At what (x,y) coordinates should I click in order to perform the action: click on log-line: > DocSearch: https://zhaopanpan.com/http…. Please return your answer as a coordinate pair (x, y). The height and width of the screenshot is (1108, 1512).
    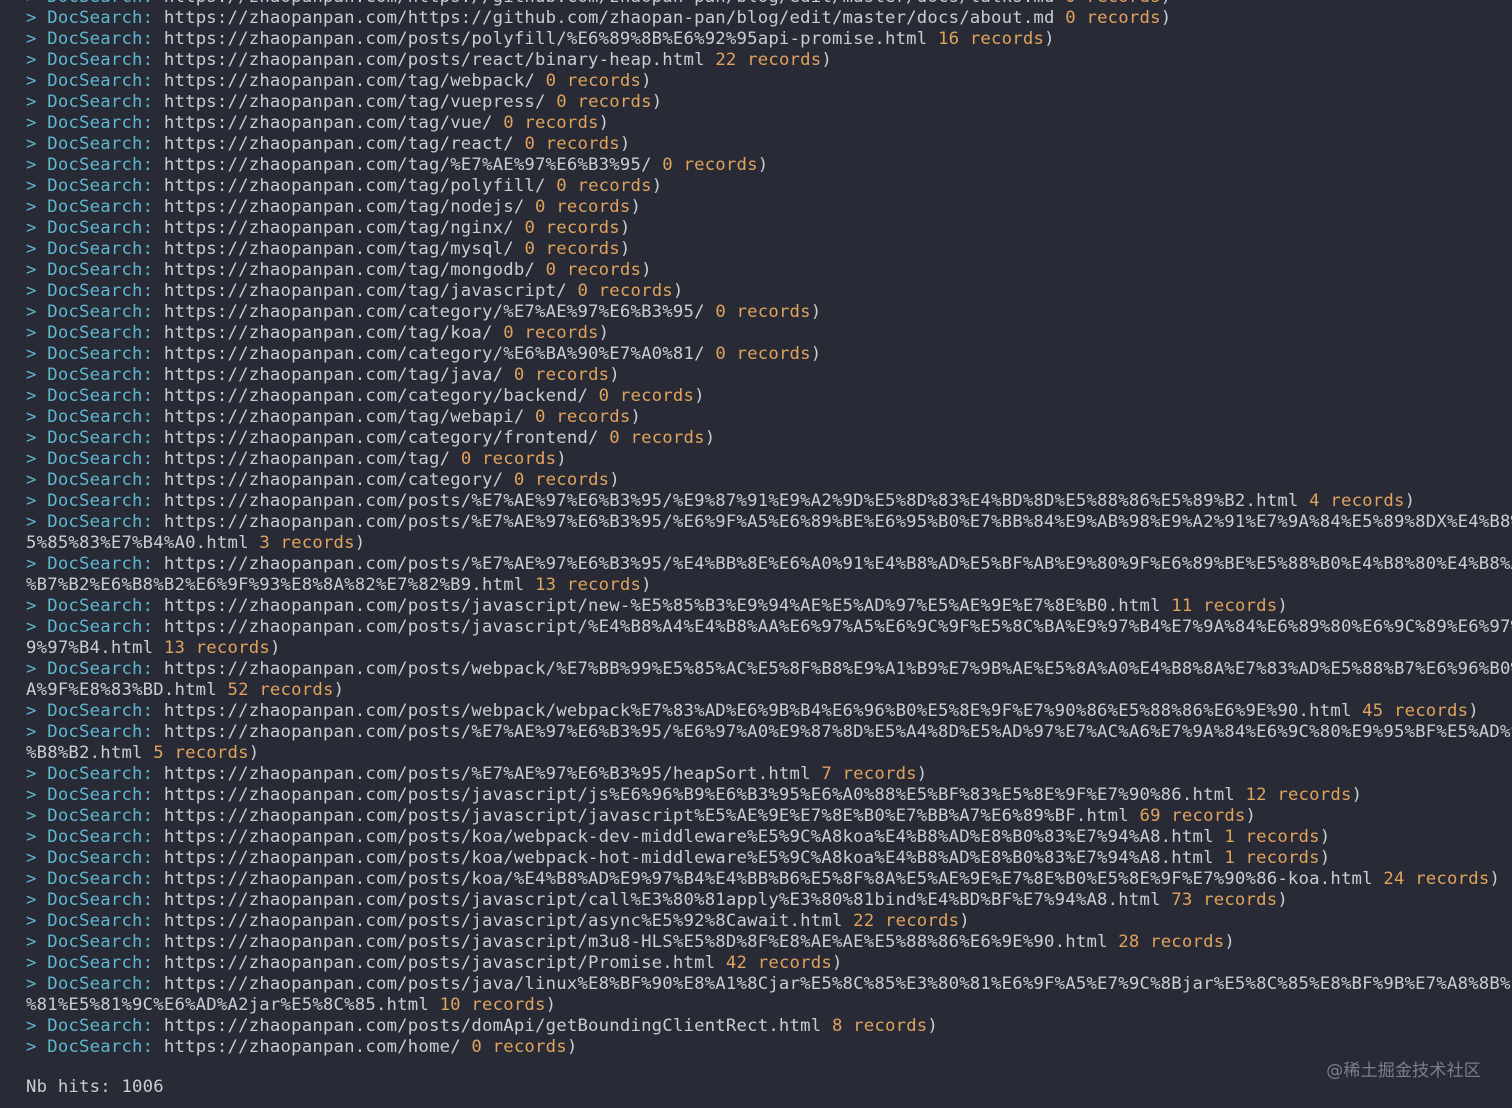
    Looking at the image, I should click on (769, 18).